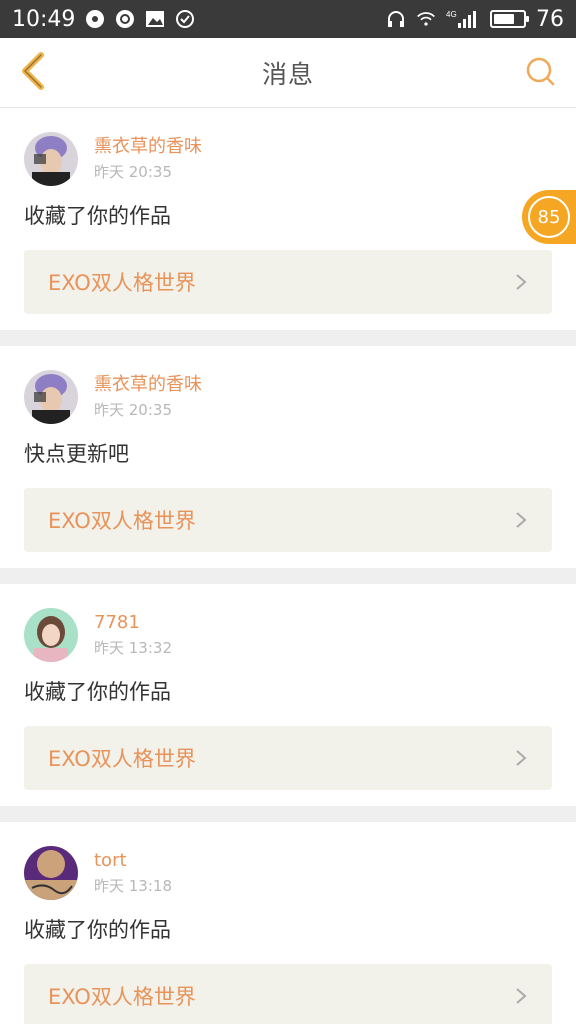 The width and height of the screenshot is (576, 1024). I want to click on message-time: 昨天 13:18, so click(133, 886).